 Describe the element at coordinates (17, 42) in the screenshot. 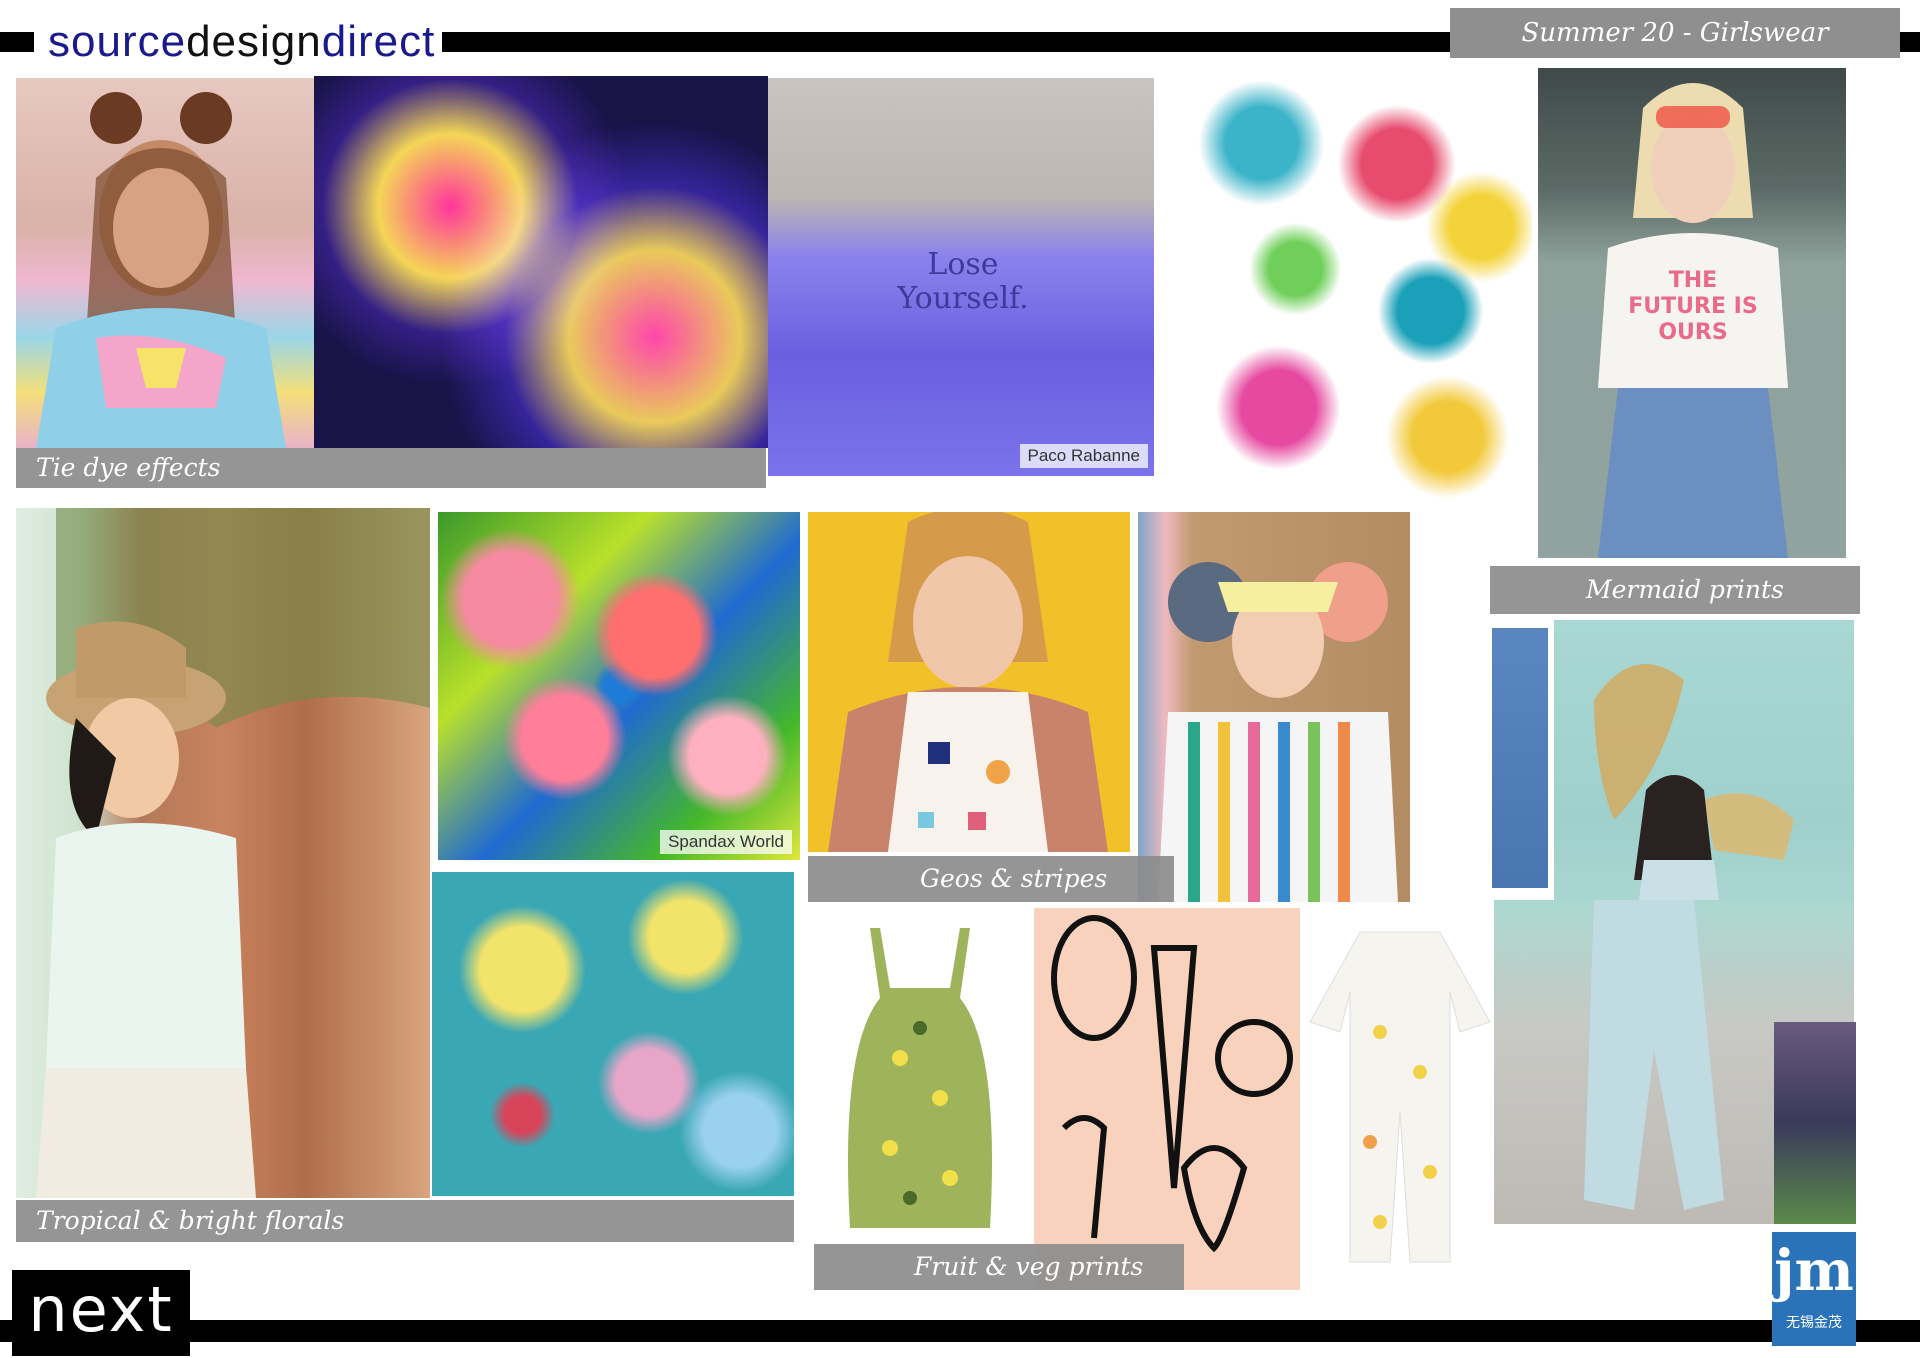

I see `top-bar-left` at that location.